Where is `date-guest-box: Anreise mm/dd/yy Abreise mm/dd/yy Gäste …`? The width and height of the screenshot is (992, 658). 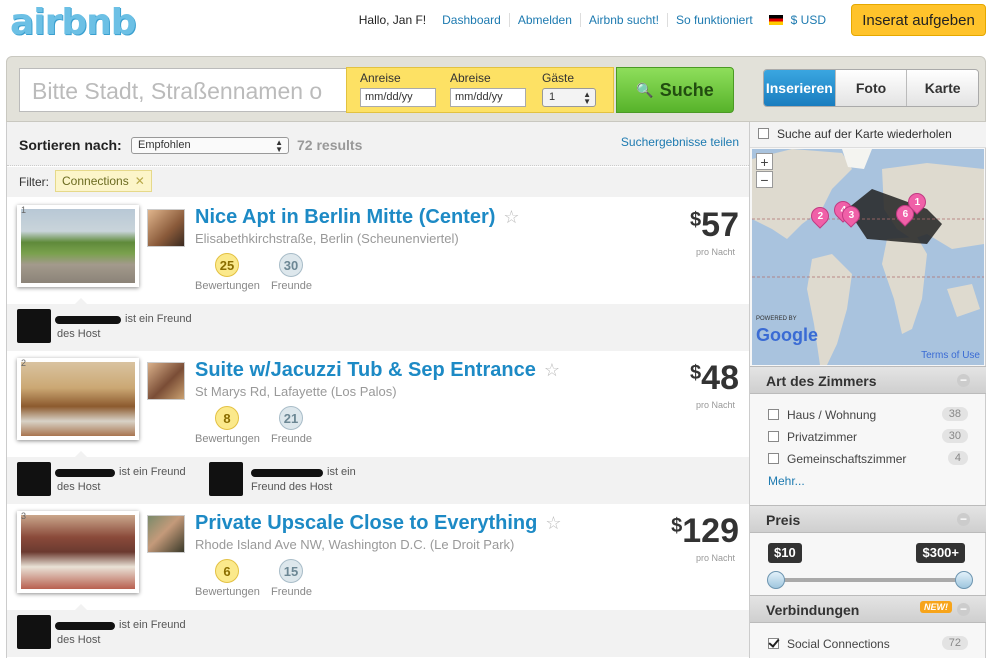
date-guest-box: Anreise mm/dd/yy Abreise mm/dd/yy Gäste … is located at coordinates (480, 90).